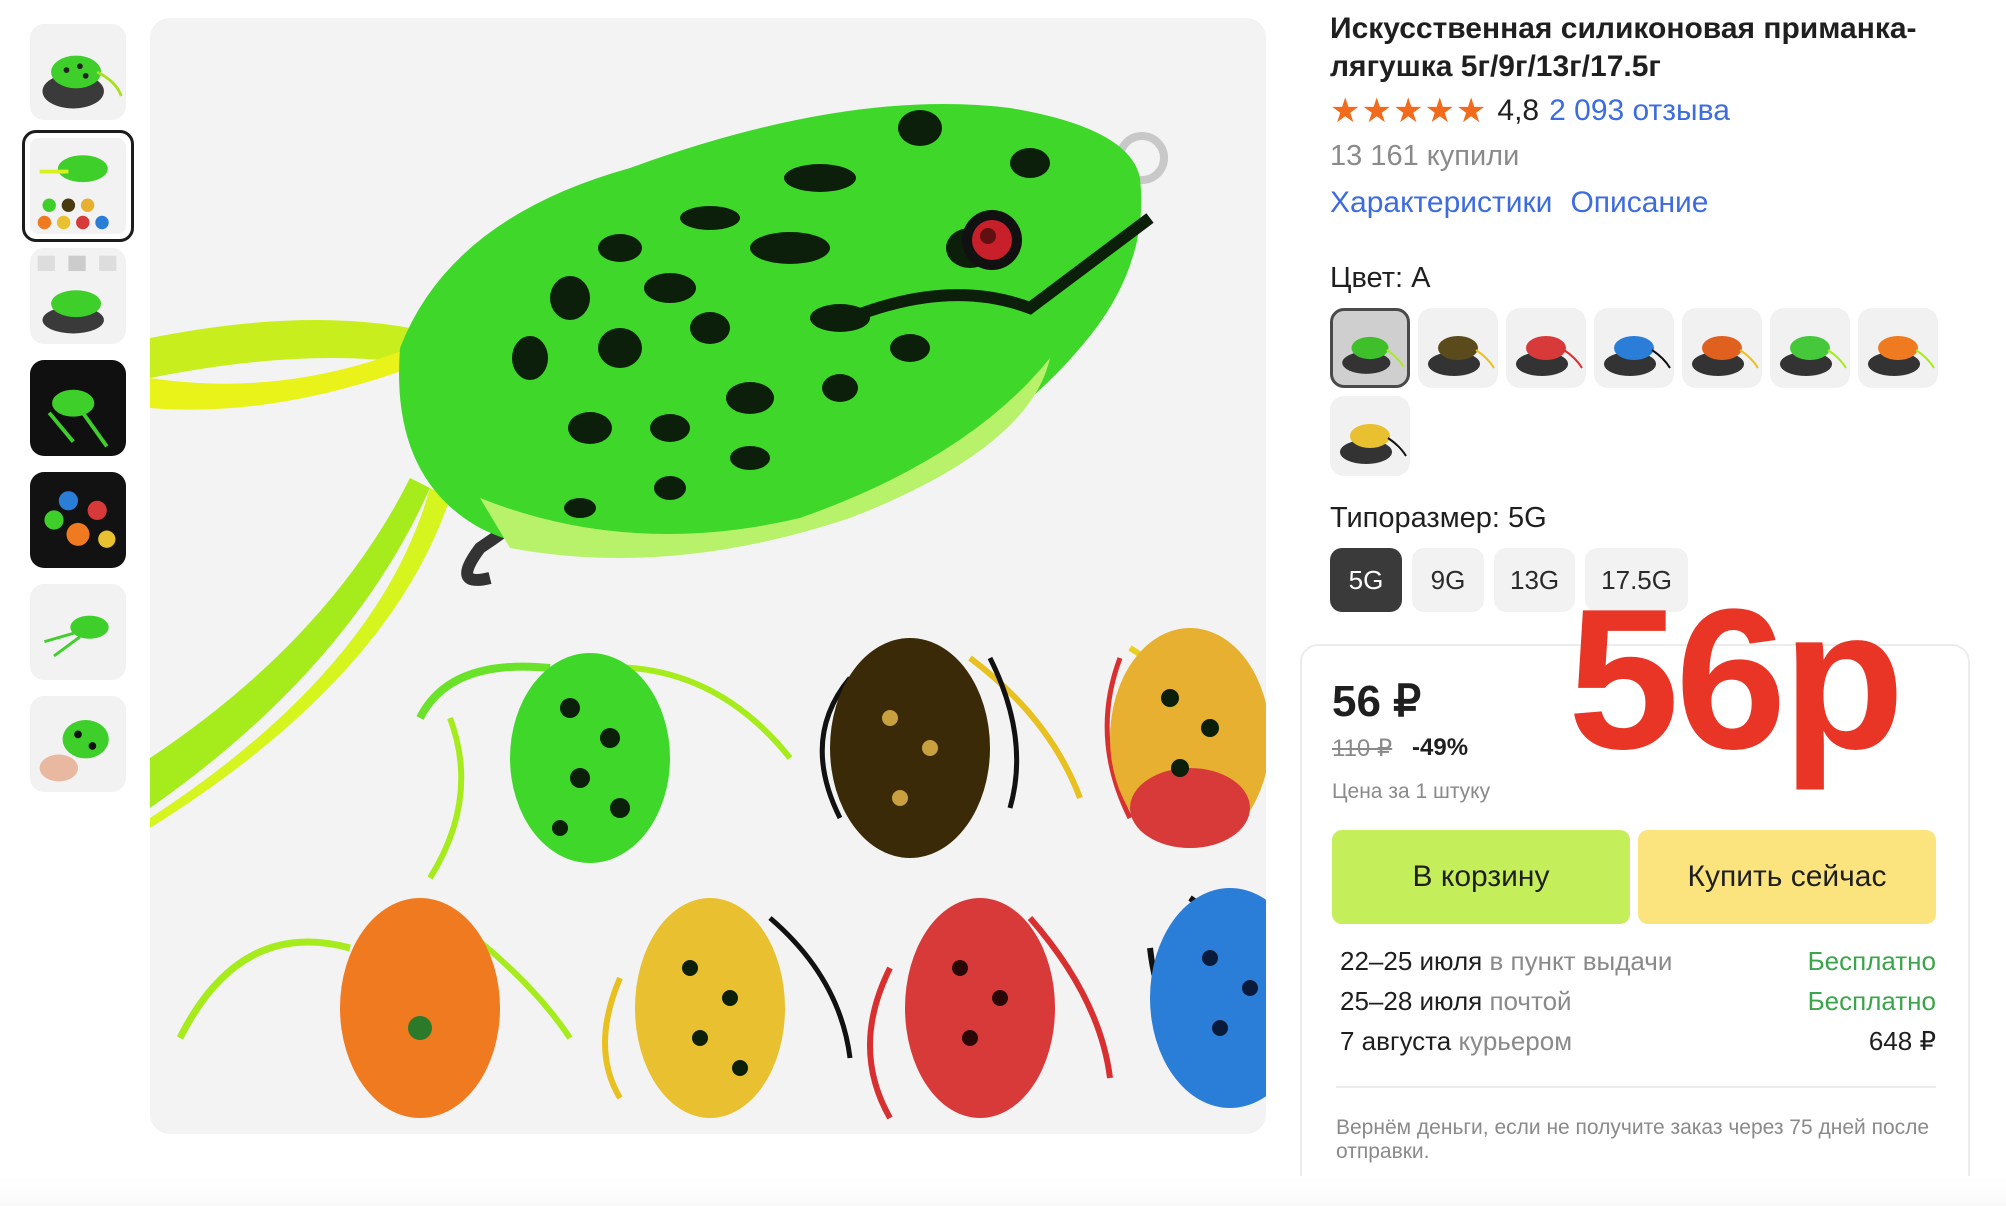 The width and height of the screenshot is (2006, 1206). I want to click on purchase-count: 13 161 купили, so click(1425, 156).